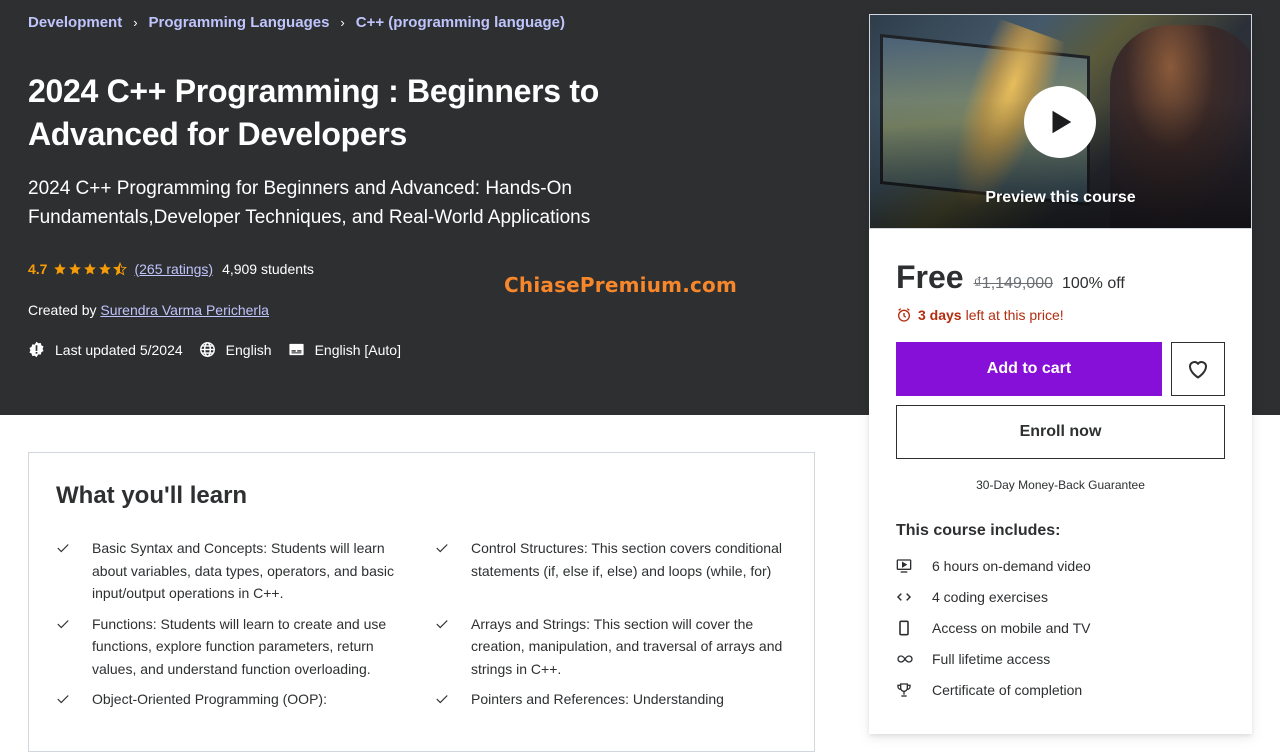 Image resolution: width=1280 pixels, height=752 pixels. Describe the element at coordinates (207, 349) in the screenshot. I see `globe-icon` at that location.